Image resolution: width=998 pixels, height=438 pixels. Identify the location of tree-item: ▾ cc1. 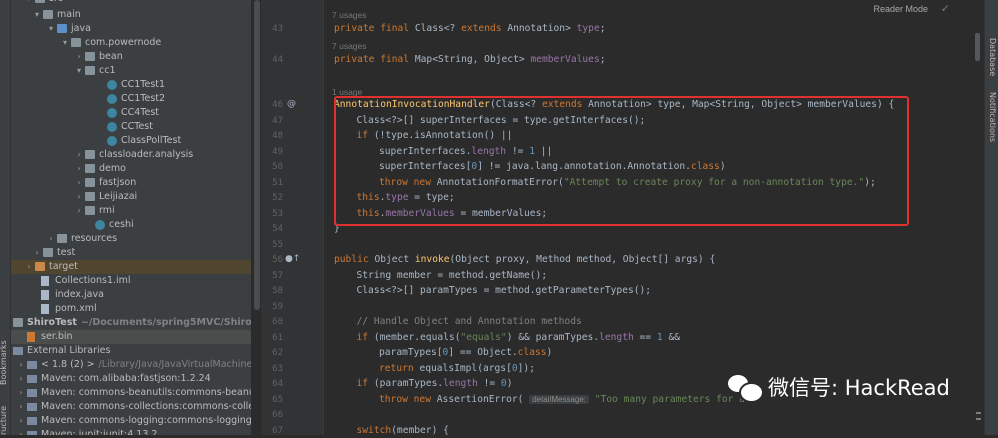
(131, 71).